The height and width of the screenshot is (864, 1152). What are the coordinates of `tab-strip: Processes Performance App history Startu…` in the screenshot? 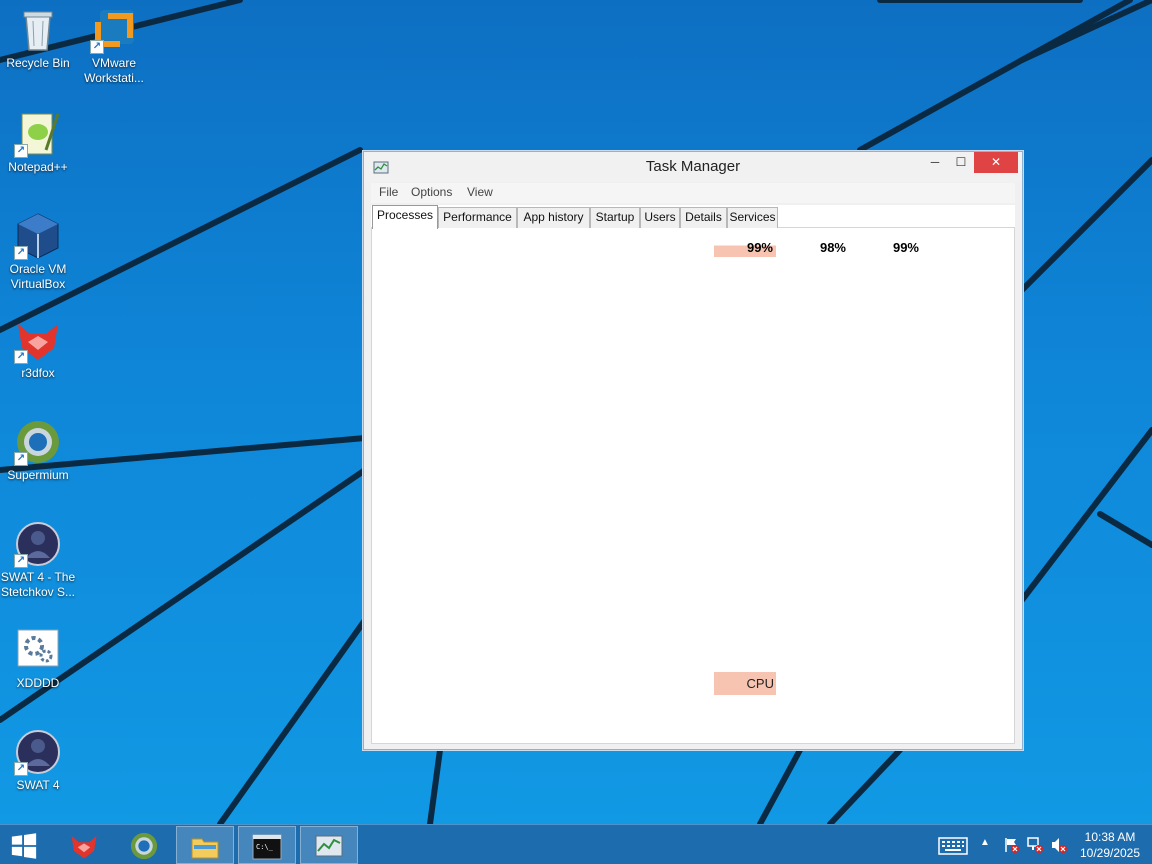 It's located at (693, 217).